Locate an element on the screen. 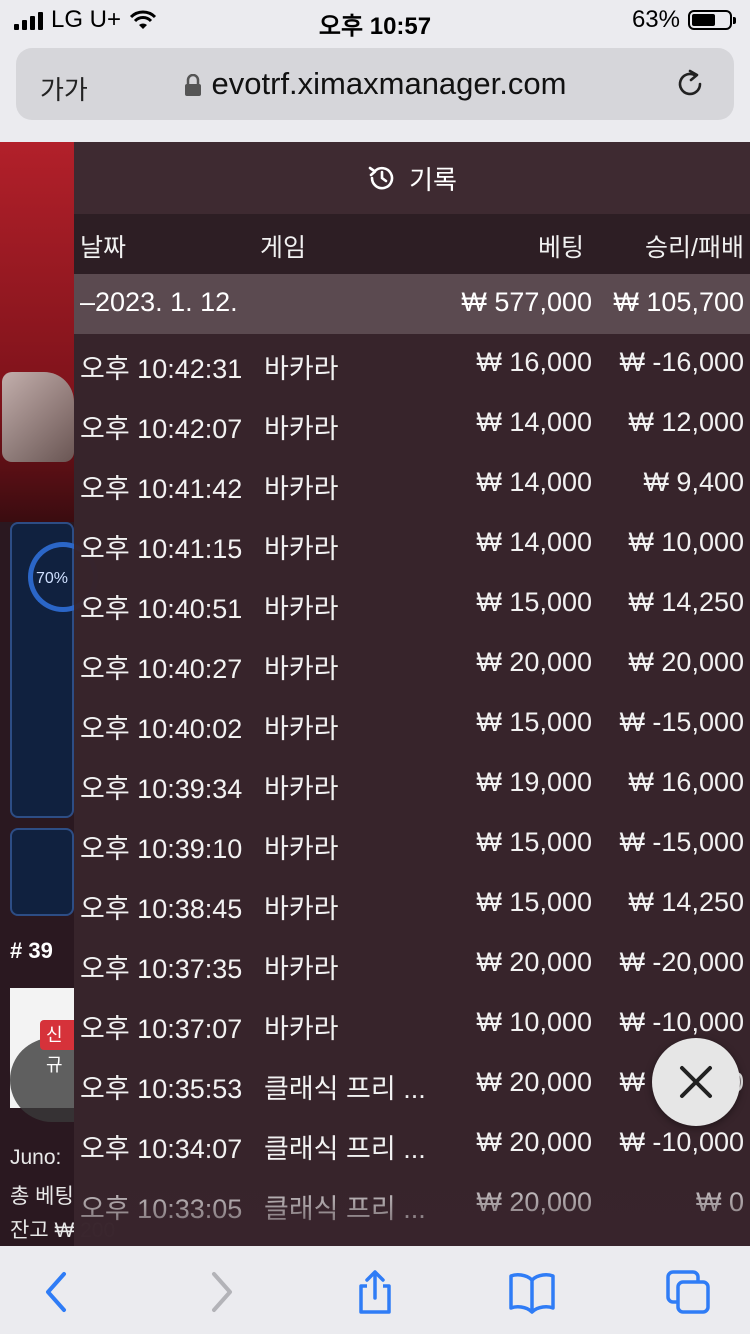 Image resolution: width=750 pixels, height=1334 pixels. history-row: 오후 10:42:07 바카라 ₩ 14,000 ₩ 12,000 is located at coordinates (412, 424).